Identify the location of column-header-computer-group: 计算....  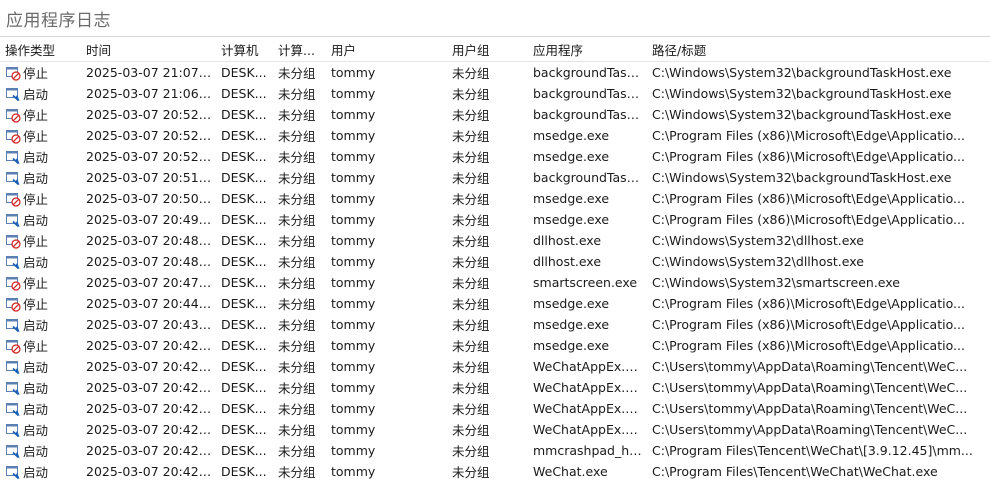
(300, 49).